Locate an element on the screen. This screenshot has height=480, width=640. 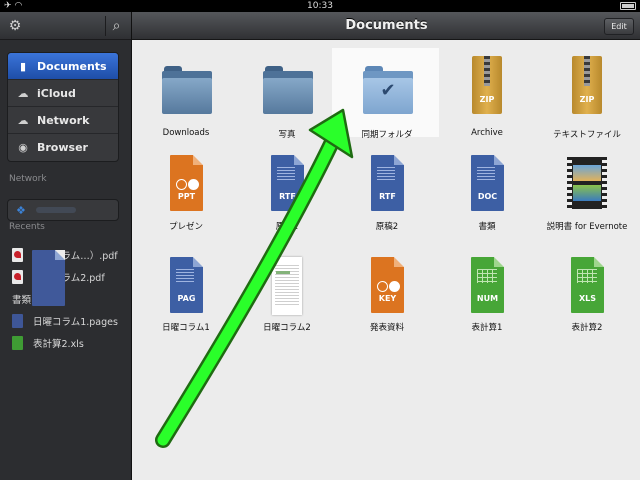
search-icon: ⌕ is located at coordinates (116, 26).